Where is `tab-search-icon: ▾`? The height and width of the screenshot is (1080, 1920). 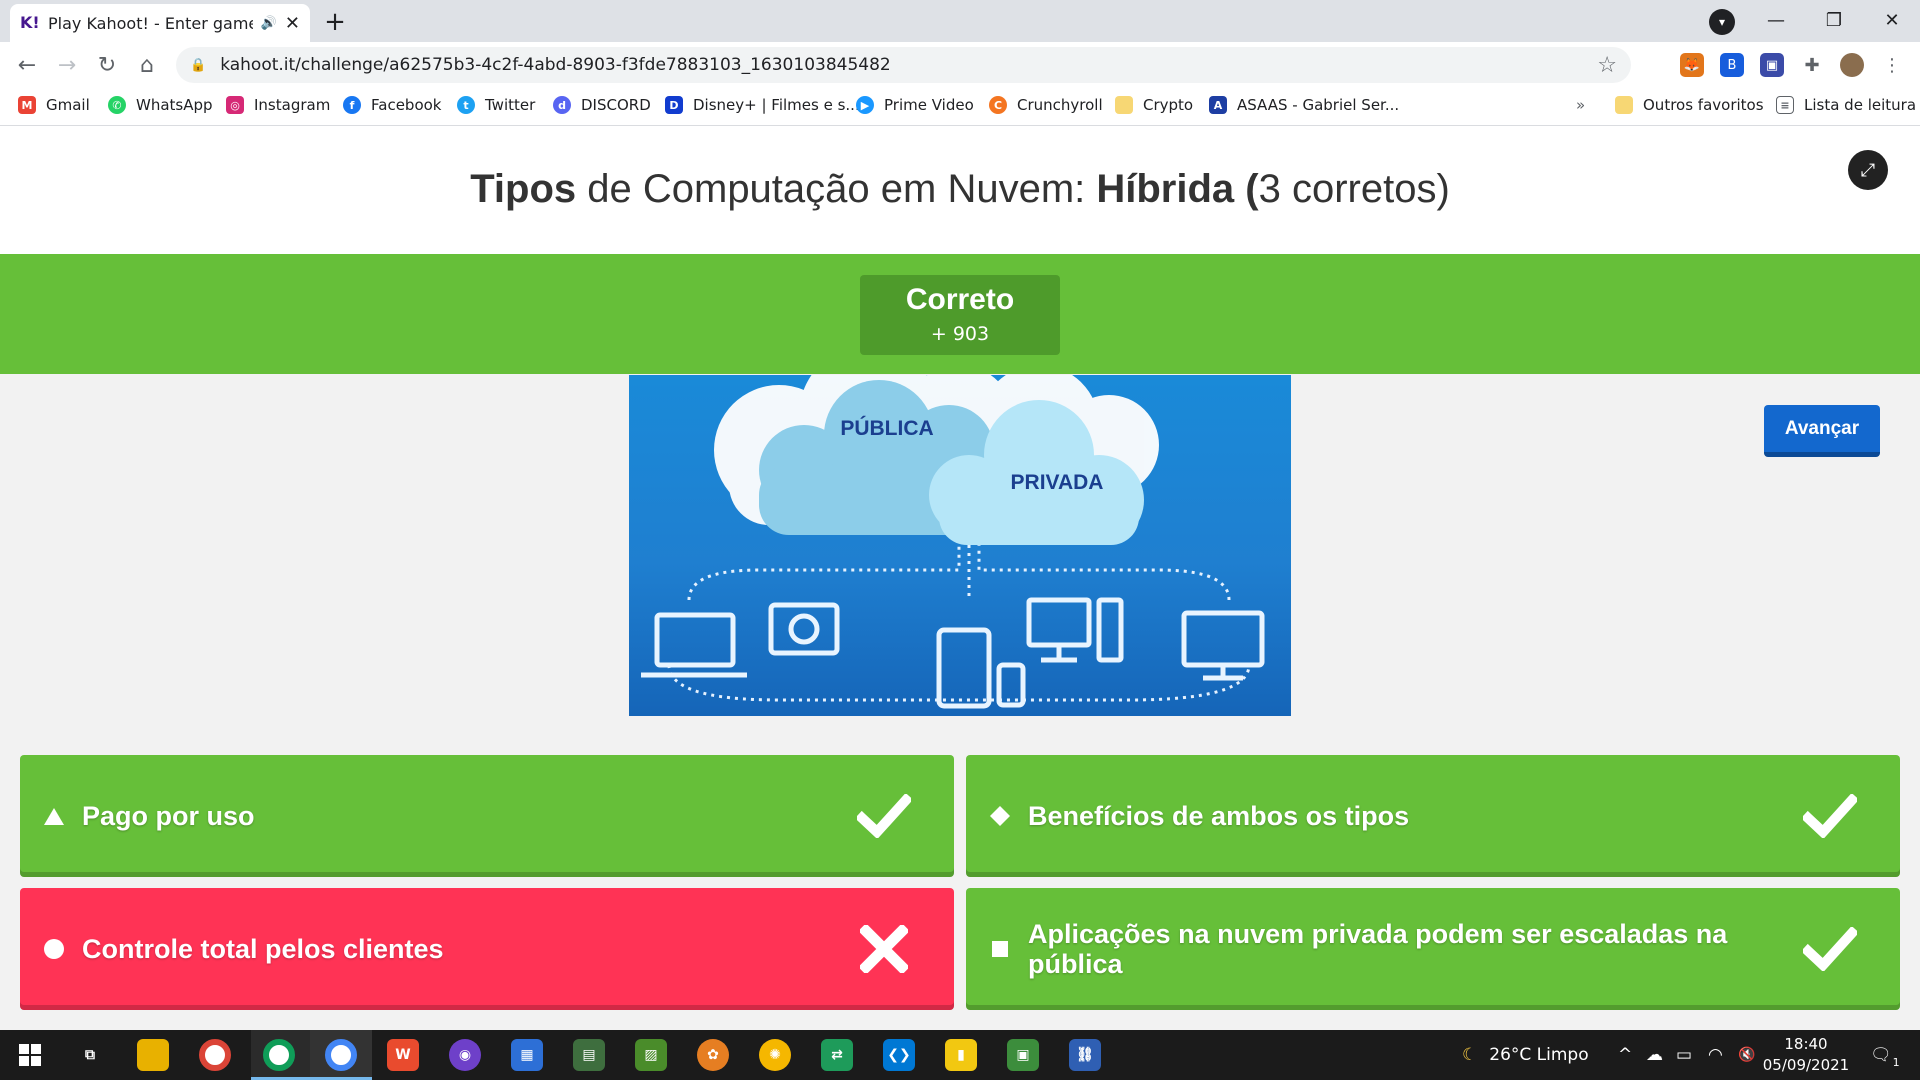 tab-search-icon: ▾ is located at coordinates (1722, 22).